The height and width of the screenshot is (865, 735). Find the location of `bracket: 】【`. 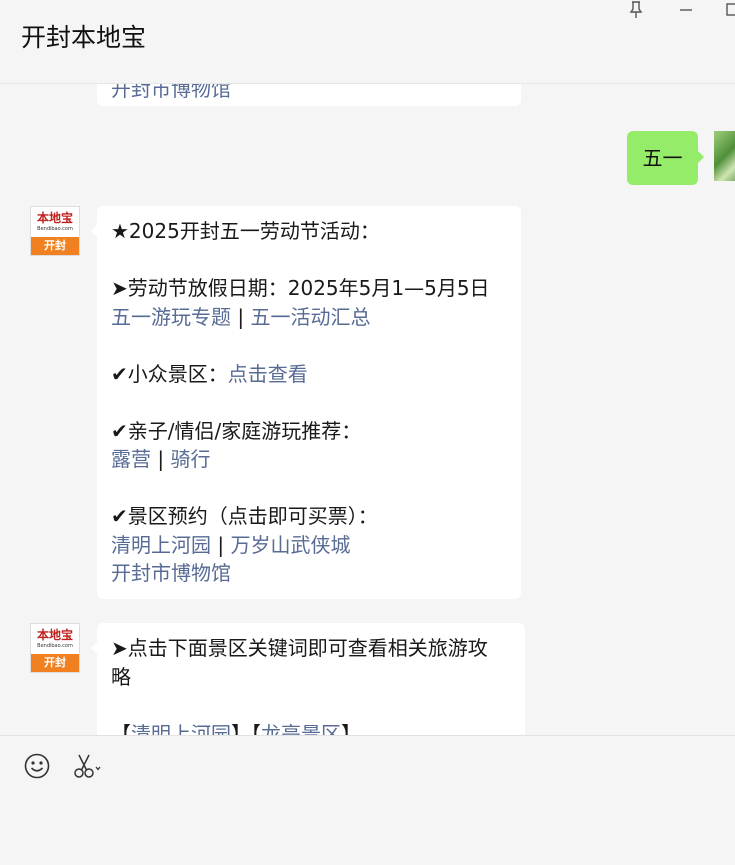

bracket: 】【 is located at coordinates (246, 728).